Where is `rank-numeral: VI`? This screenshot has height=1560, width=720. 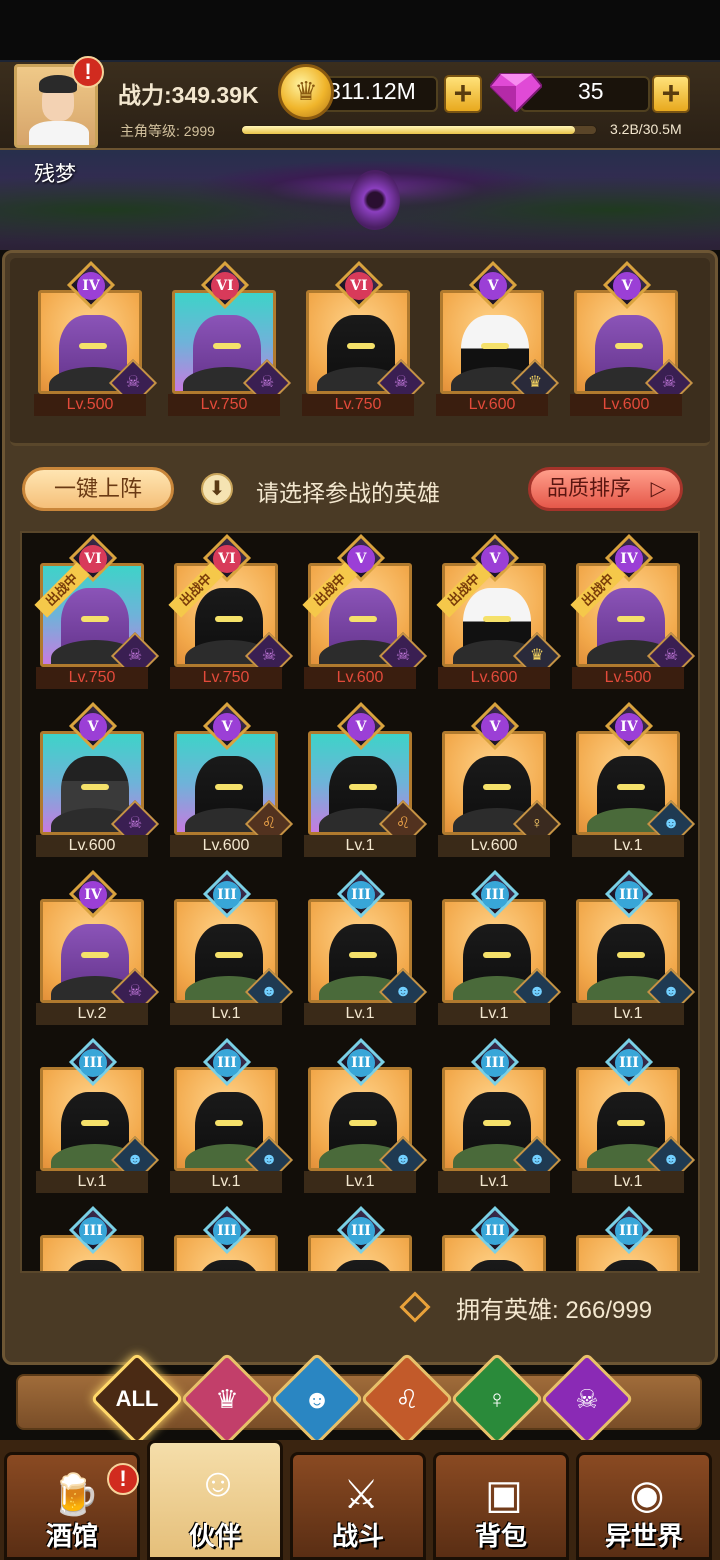
rank-numeral: VI is located at coordinates (225, 286).